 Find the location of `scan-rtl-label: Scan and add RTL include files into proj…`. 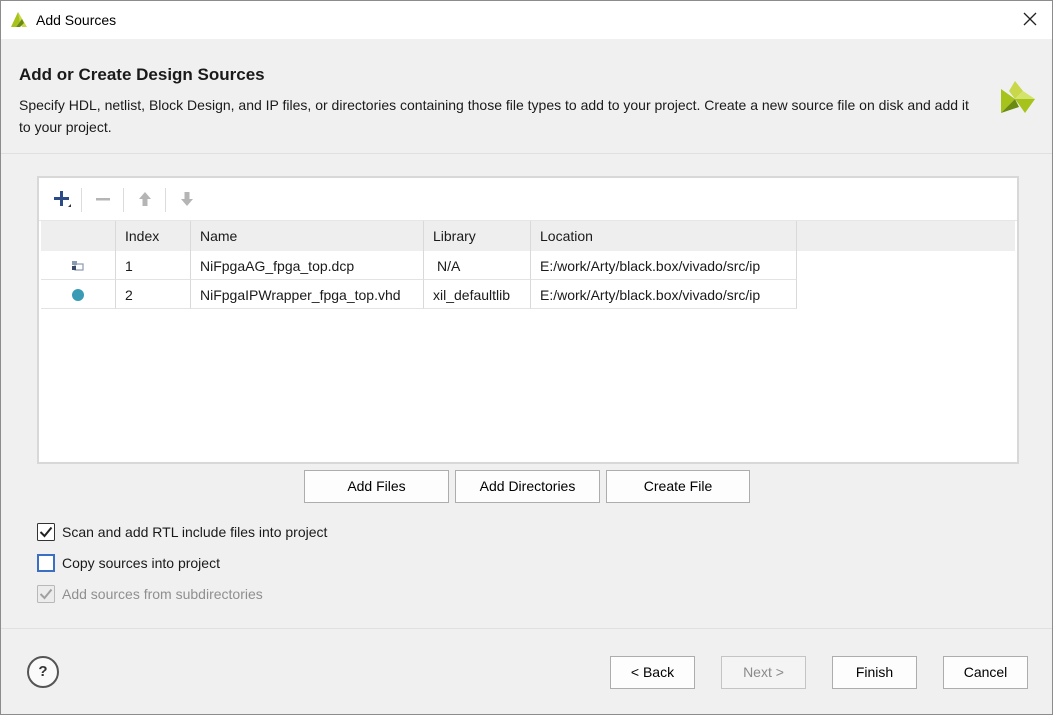

scan-rtl-label: Scan and add RTL include files into proj… is located at coordinates (195, 532).